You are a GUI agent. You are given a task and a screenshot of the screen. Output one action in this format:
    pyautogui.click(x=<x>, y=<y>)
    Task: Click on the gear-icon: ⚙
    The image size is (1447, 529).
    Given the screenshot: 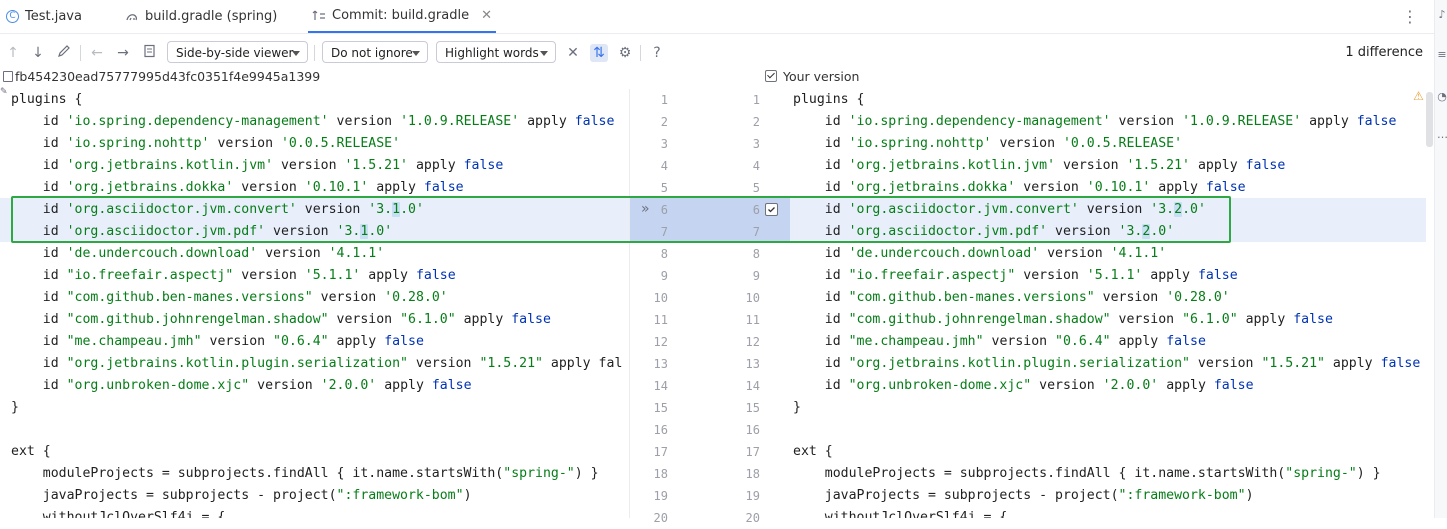 What is the action you would take?
    pyautogui.click(x=625, y=53)
    